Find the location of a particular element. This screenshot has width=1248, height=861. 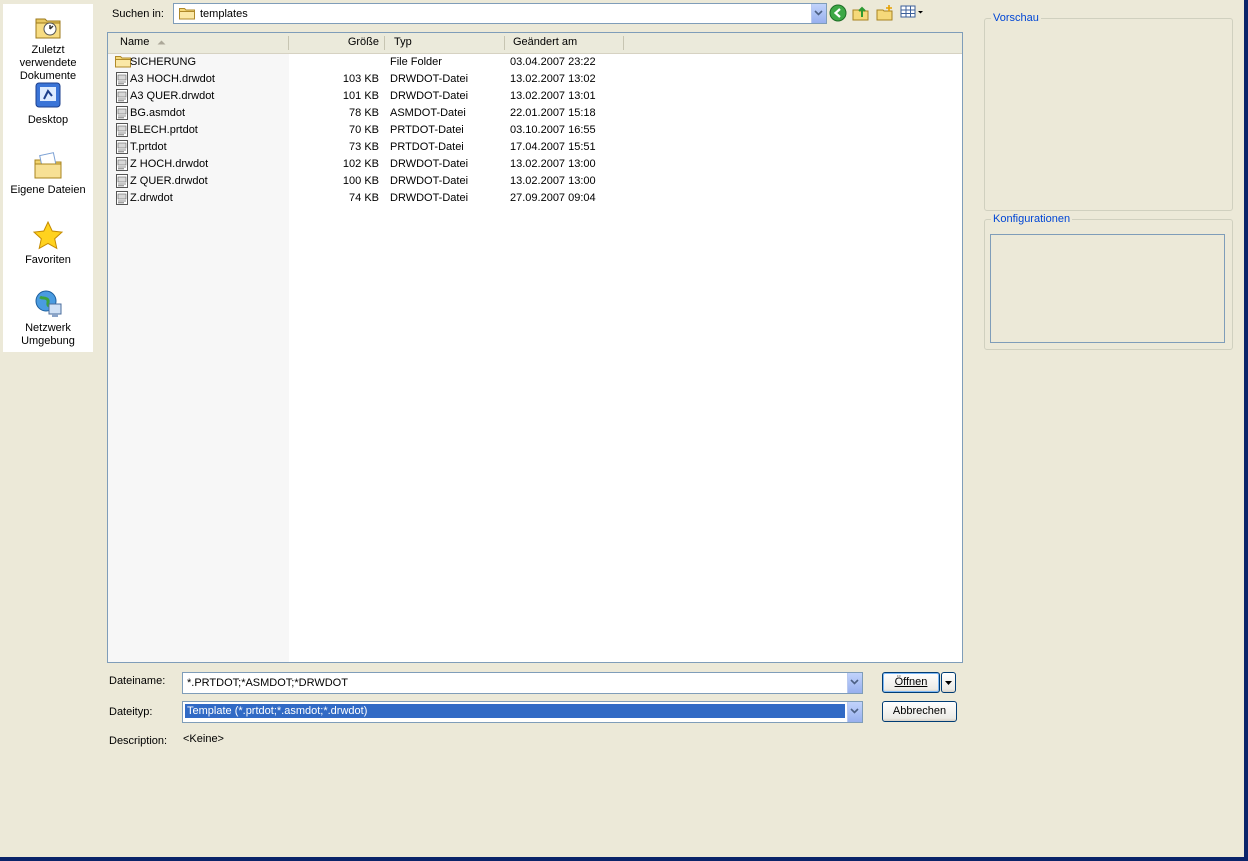

filetype-label: Dateityp: is located at coordinates (131, 712).